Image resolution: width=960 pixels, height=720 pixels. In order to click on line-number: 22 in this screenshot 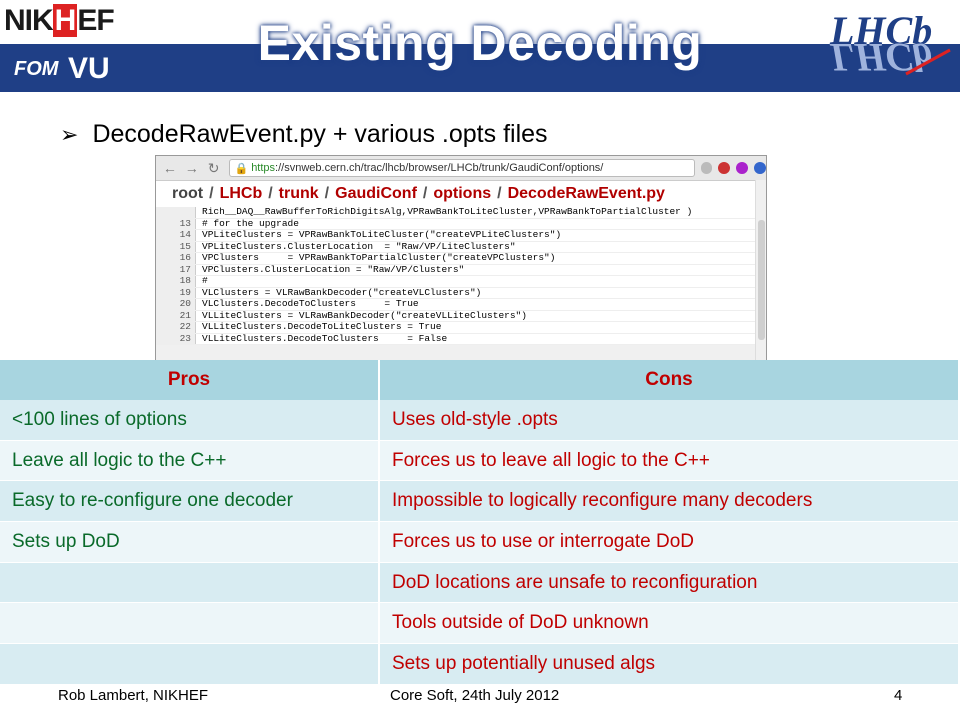, I will do `click(176, 327)`.